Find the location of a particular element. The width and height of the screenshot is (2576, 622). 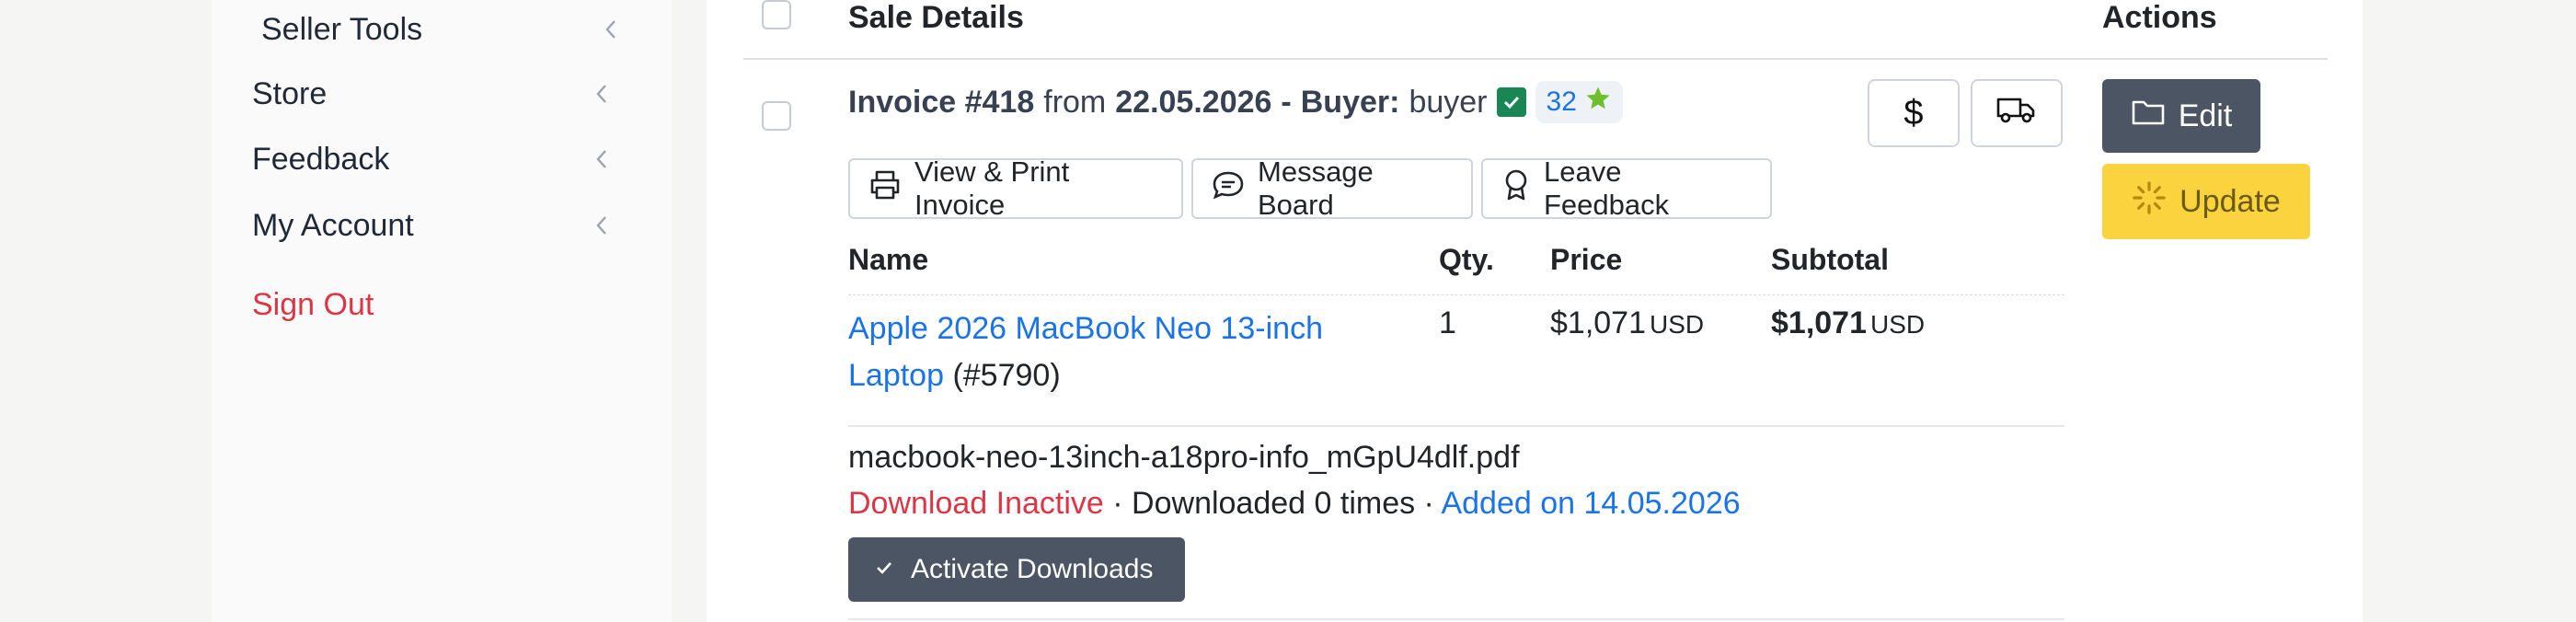

payment-button: $ is located at coordinates (1914, 113).